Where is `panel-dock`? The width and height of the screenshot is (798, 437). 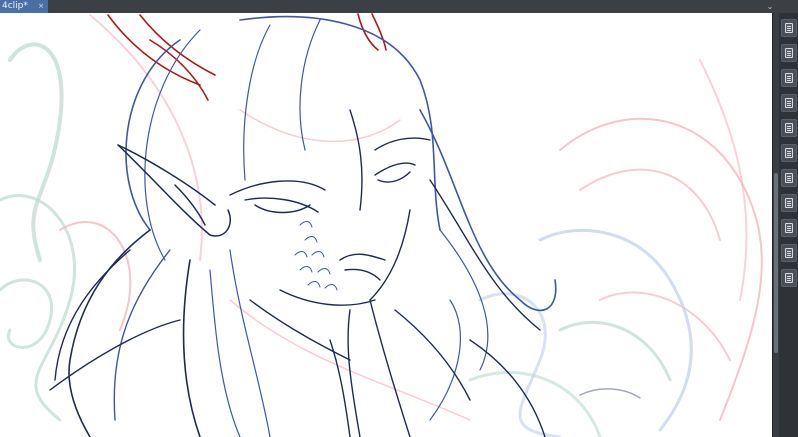
panel-dock is located at coordinates (785, 225).